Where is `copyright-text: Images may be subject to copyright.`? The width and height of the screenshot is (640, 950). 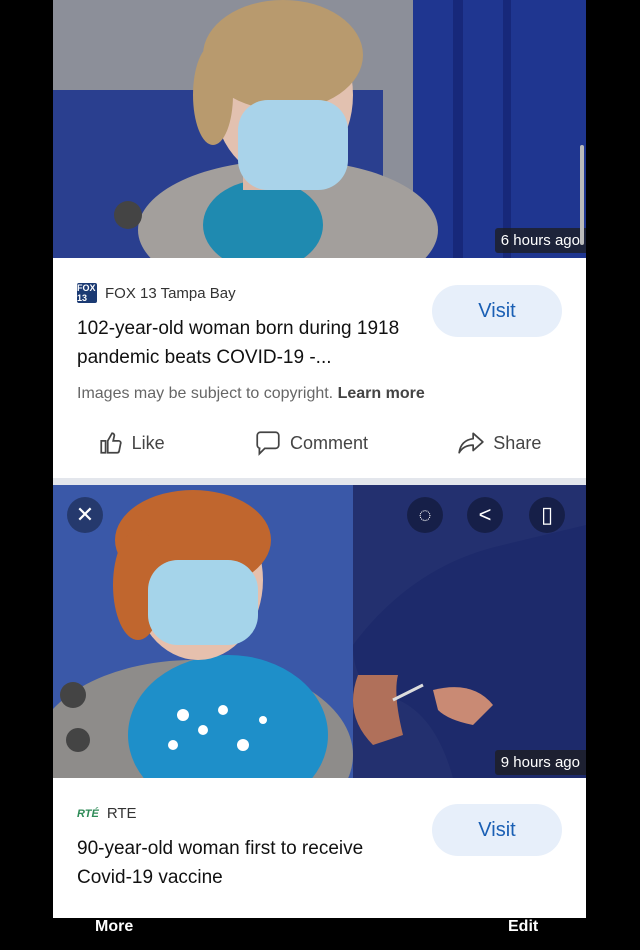 copyright-text: Images may be subject to copyright. is located at coordinates (205, 393).